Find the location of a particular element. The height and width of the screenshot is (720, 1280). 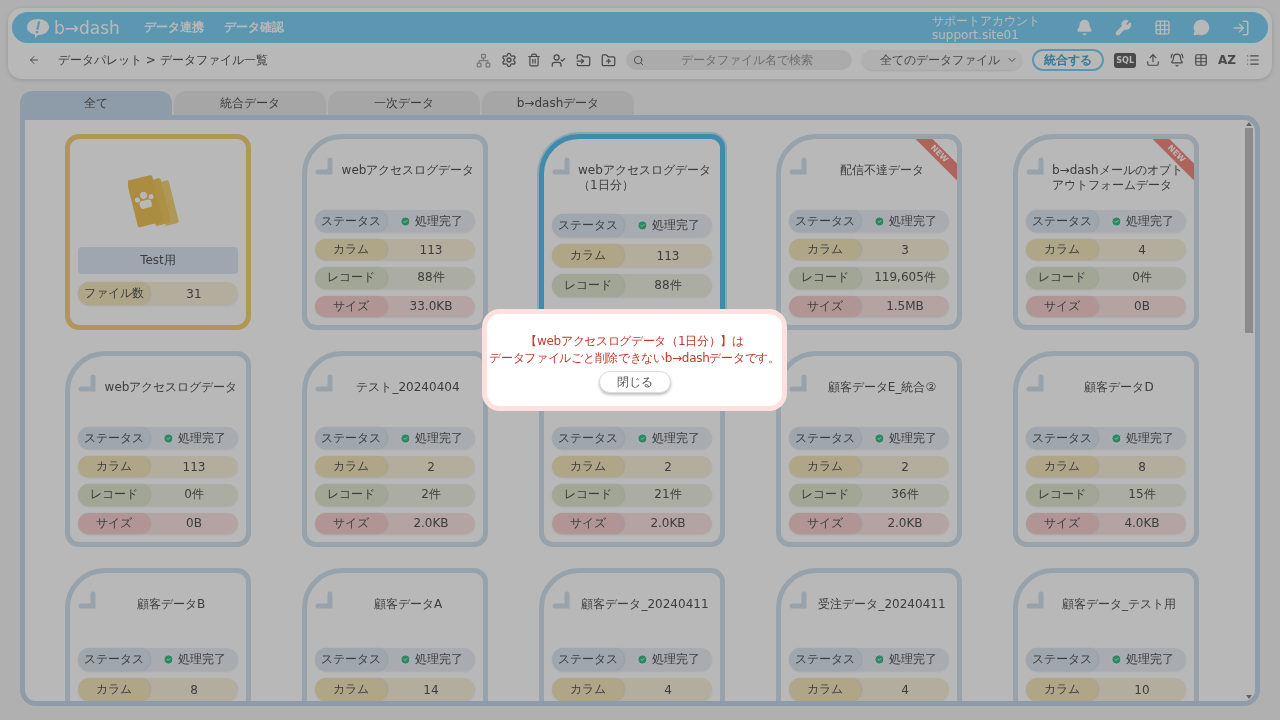

file-card: 顧客データE_統合② ステータス 処理完了 カラム 2 レコード 36件 サイズ 2.0KB is located at coordinates (869, 449).